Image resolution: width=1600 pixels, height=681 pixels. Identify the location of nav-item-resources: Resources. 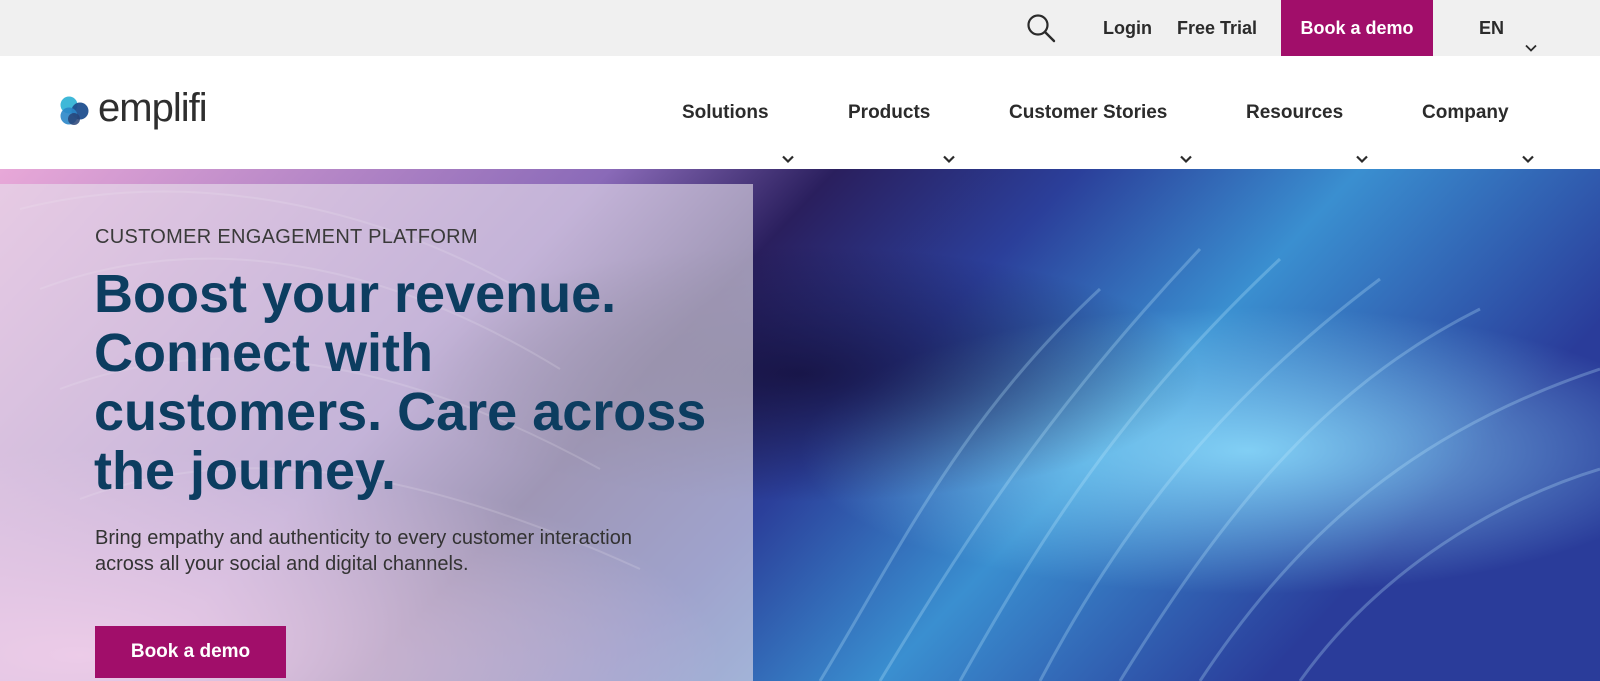
(1307, 112).